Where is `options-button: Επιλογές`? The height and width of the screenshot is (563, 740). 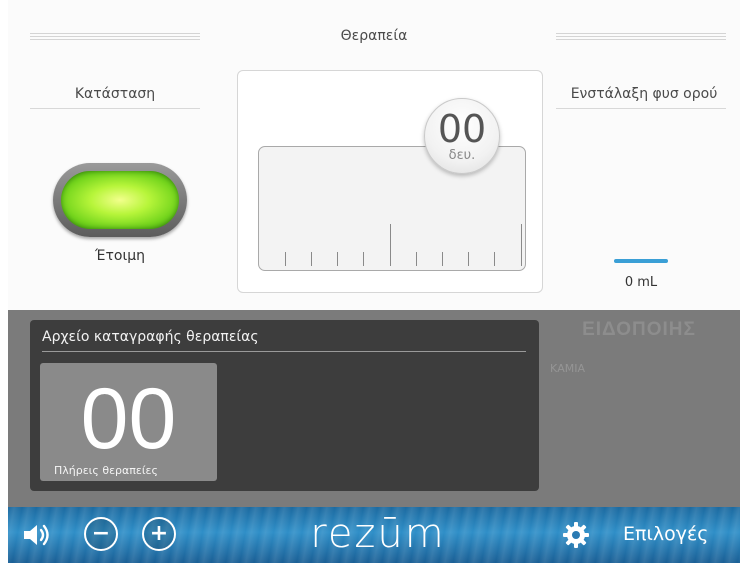 options-button: Επιλογές is located at coordinates (665, 534).